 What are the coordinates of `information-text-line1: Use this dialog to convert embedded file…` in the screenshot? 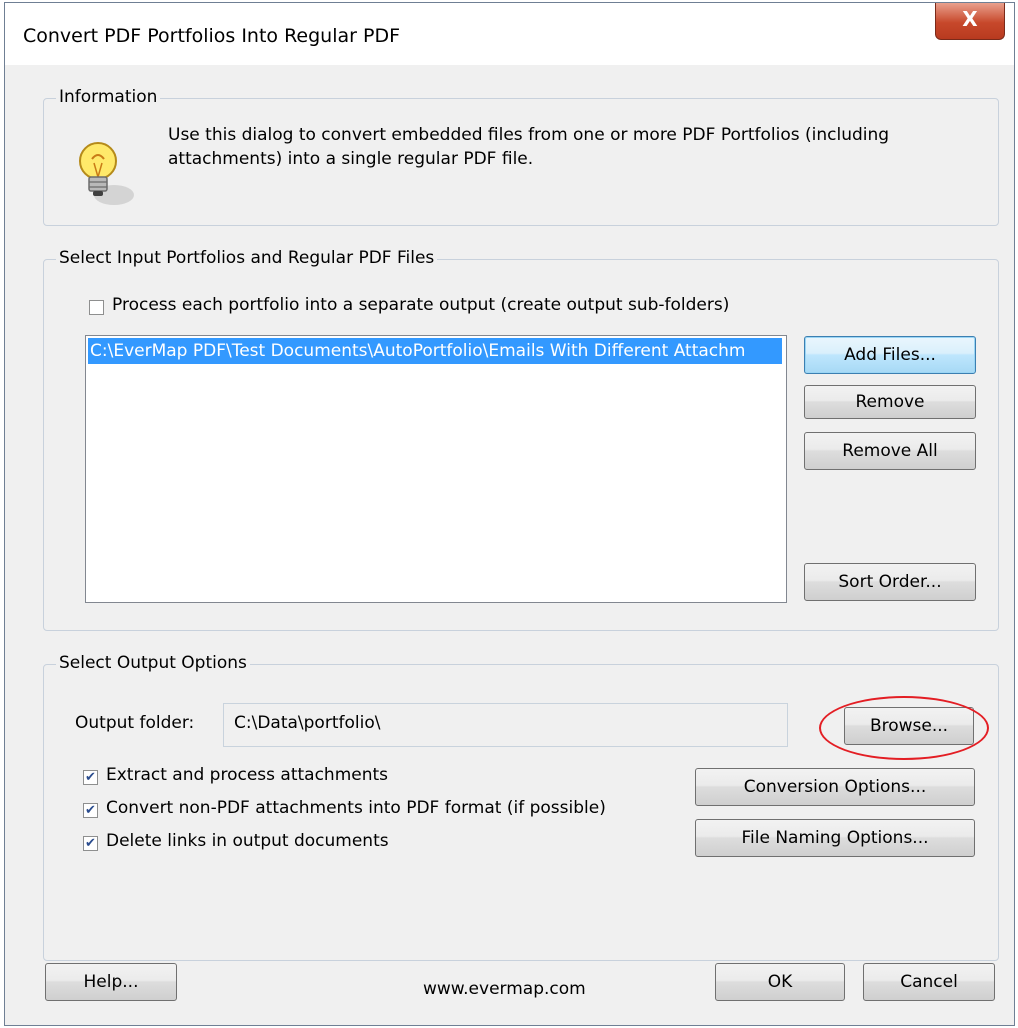 It's located at (529, 135).